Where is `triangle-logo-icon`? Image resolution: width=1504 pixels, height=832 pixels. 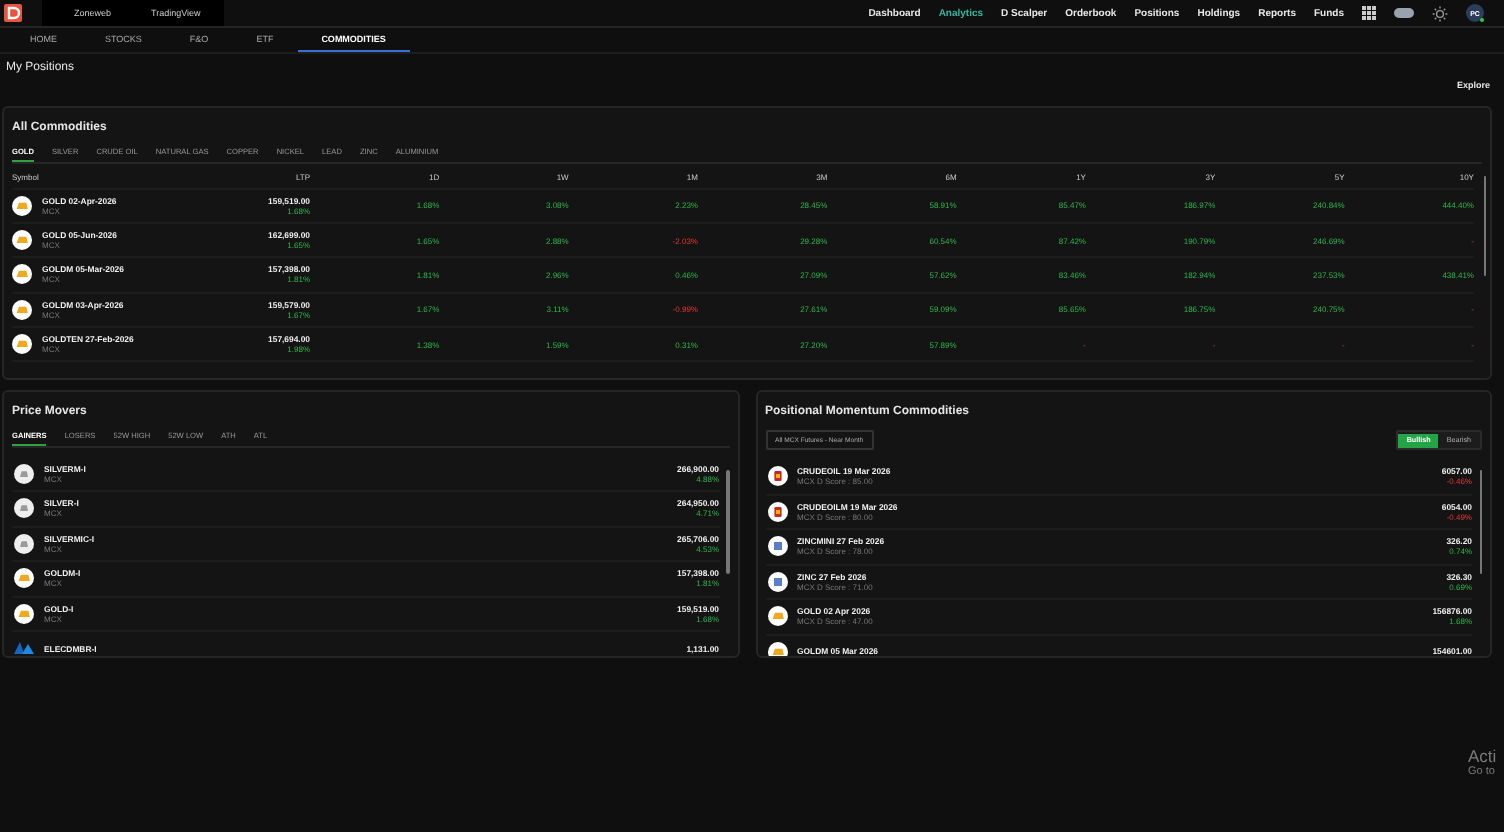 triangle-logo-icon is located at coordinates (24, 647).